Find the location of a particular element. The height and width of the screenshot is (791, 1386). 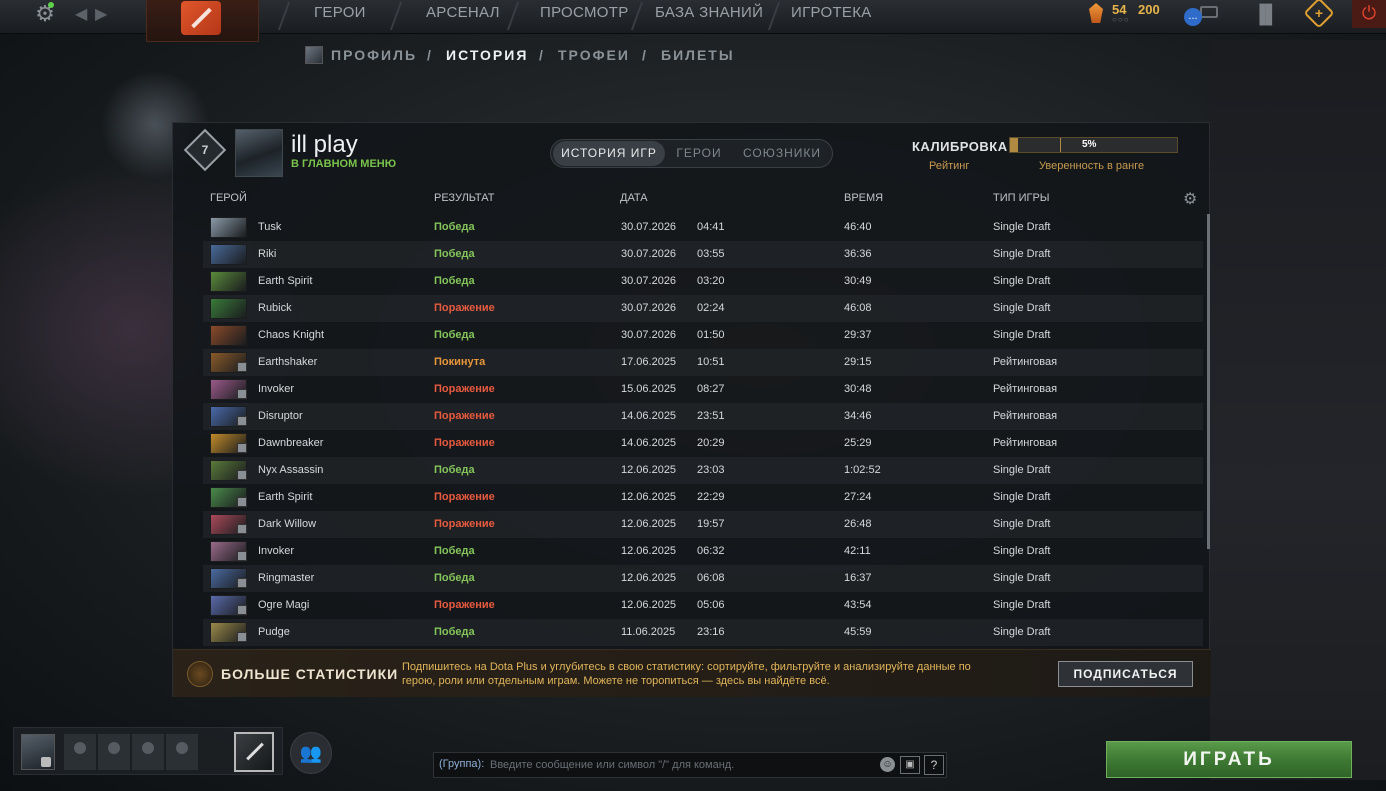

history-tabs: ИСТОРИЯ ИГР ГЕРОИ СОЮЗНИКИ is located at coordinates (691, 153).